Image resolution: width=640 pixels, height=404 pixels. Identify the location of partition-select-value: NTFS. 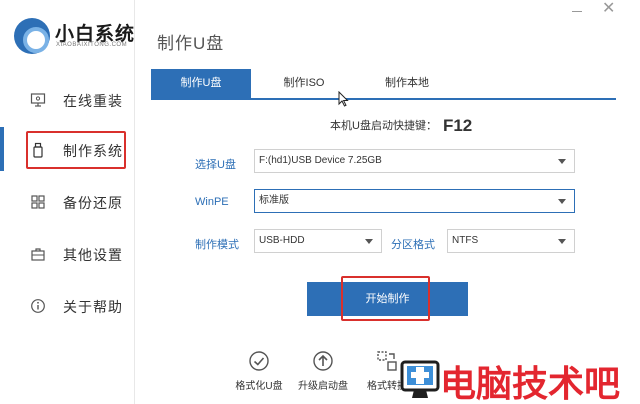
(465, 240).